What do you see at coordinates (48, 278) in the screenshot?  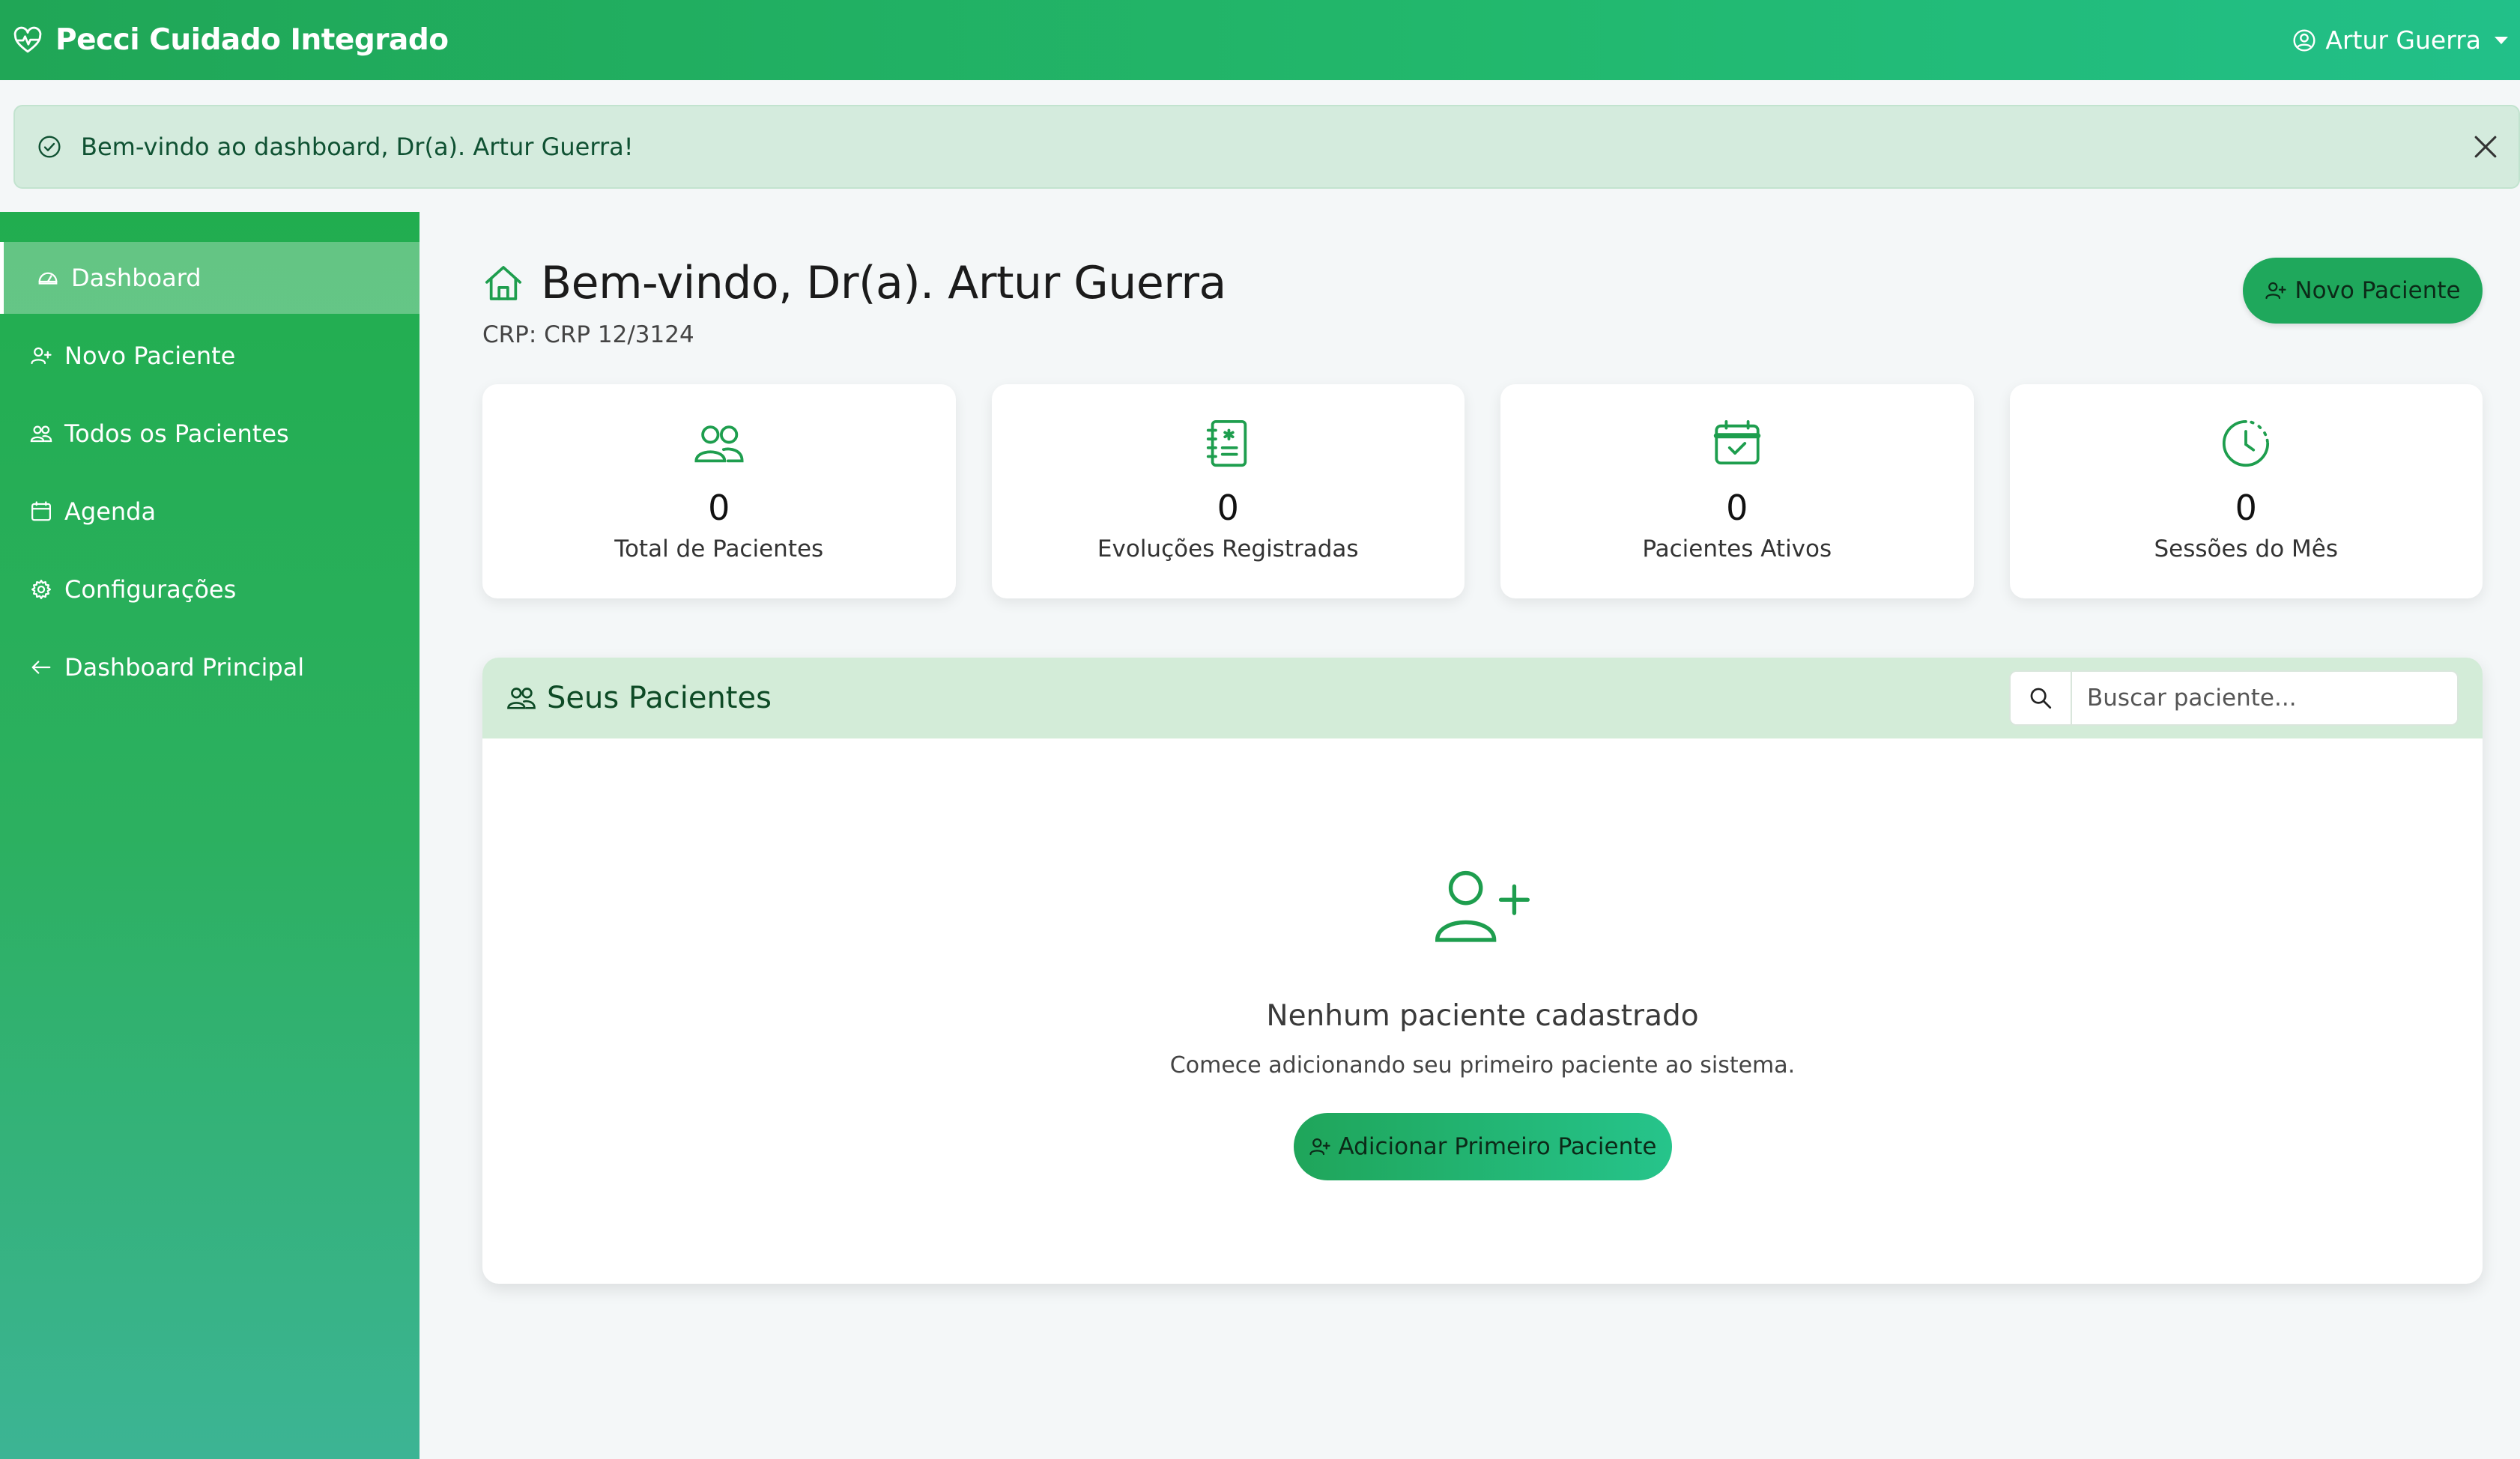 I see `dashboard-icon` at bounding box center [48, 278].